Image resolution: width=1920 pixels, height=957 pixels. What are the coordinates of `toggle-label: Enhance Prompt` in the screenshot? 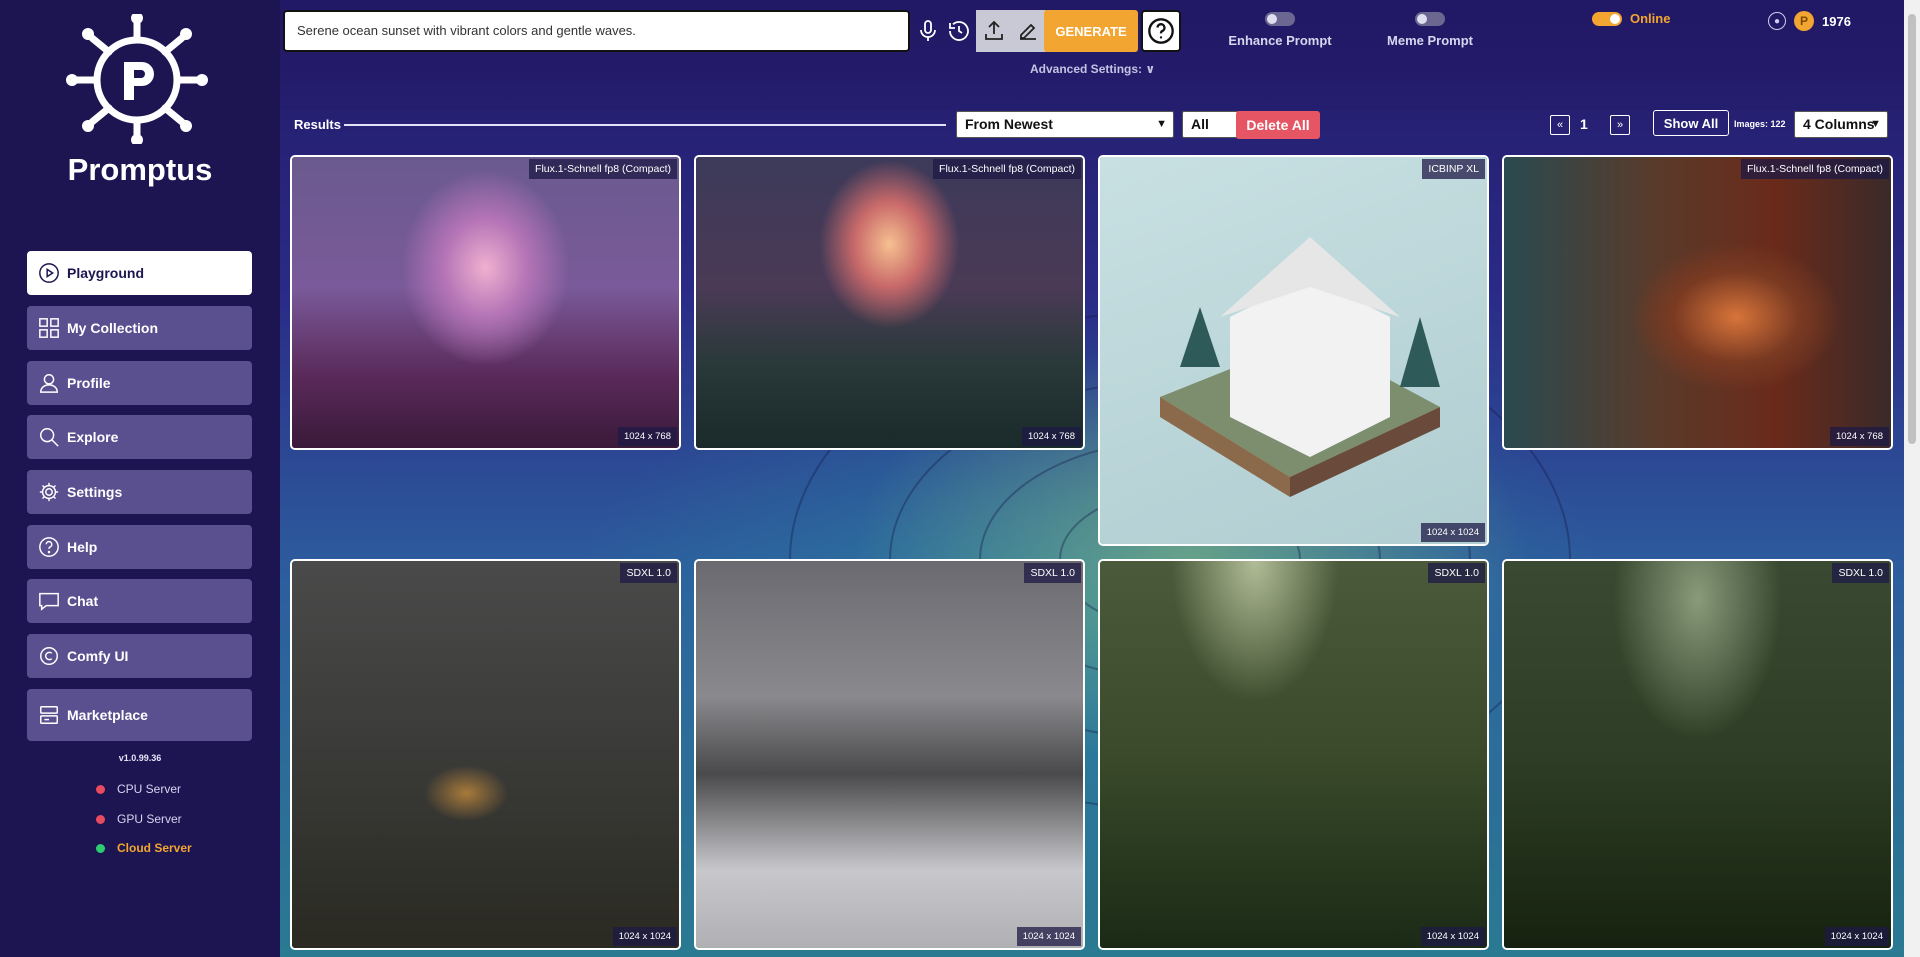 It's located at (1280, 40).